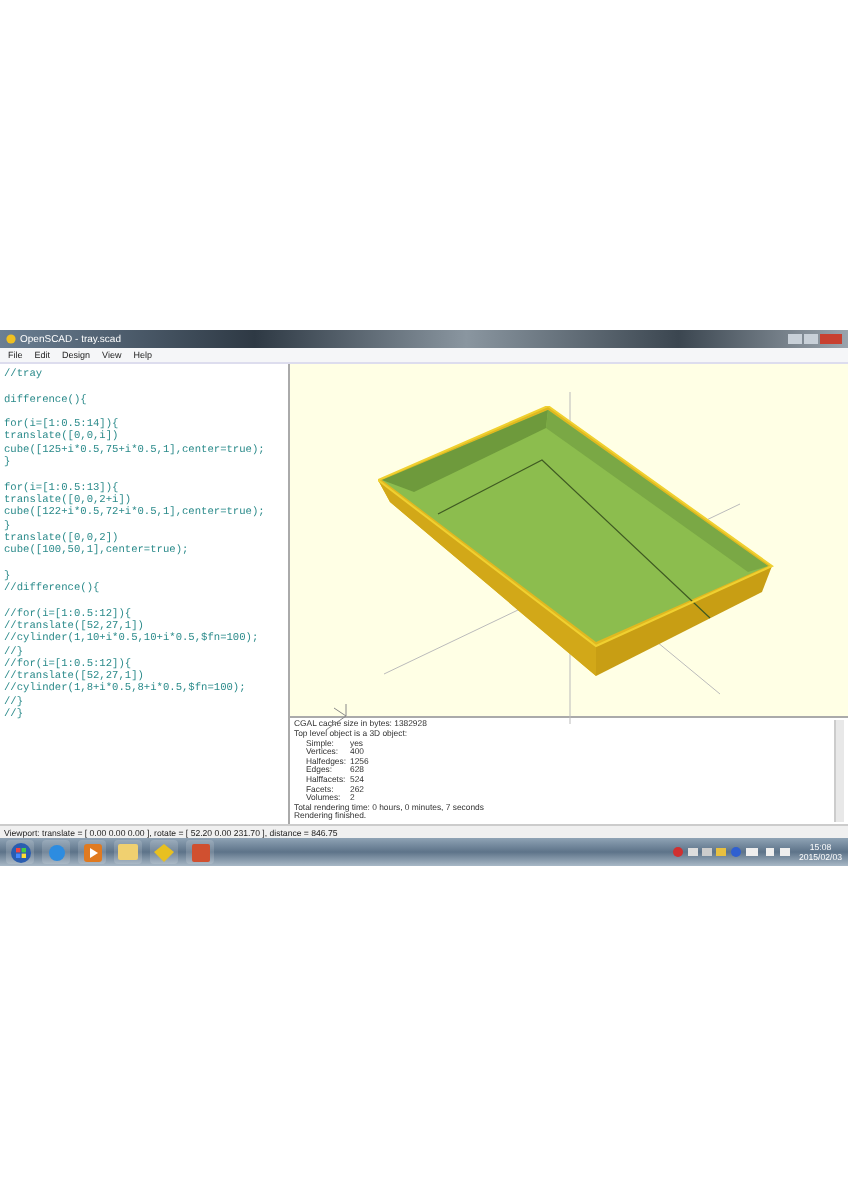 This screenshot has height=1200, width=848. I want to click on play-icon, so click(92, 852).